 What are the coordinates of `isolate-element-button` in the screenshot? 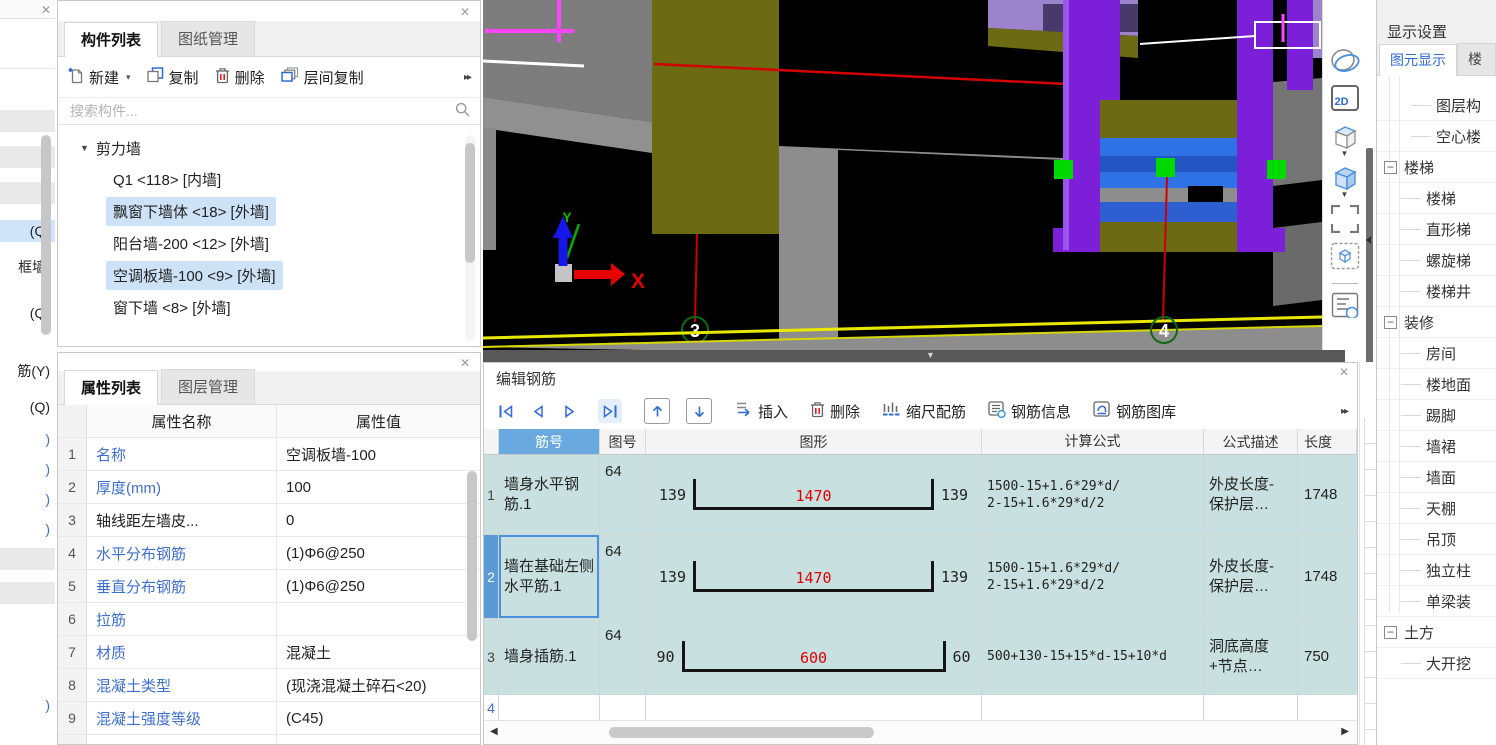 It's located at (1344, 256).